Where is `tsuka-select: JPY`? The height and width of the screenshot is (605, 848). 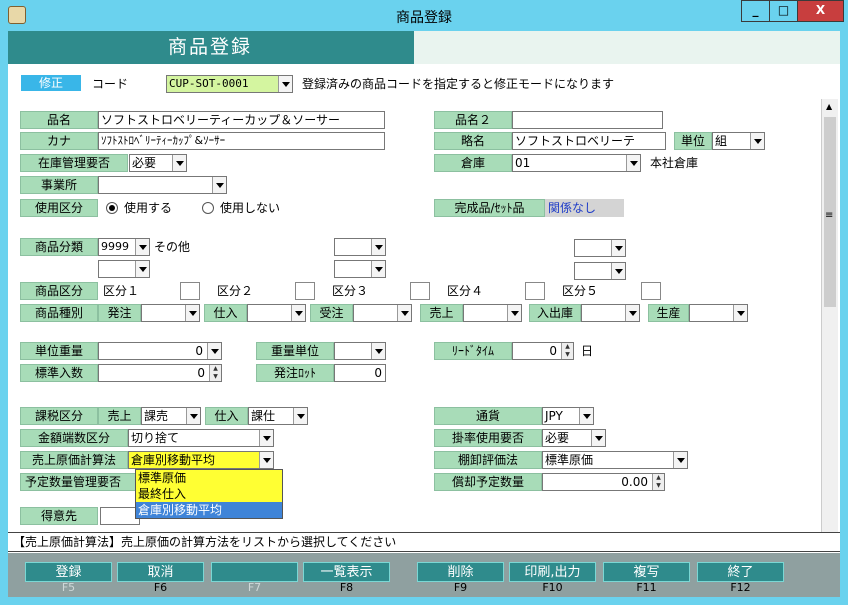 tsuka-select: JPY is located at coordinates (568, 416).